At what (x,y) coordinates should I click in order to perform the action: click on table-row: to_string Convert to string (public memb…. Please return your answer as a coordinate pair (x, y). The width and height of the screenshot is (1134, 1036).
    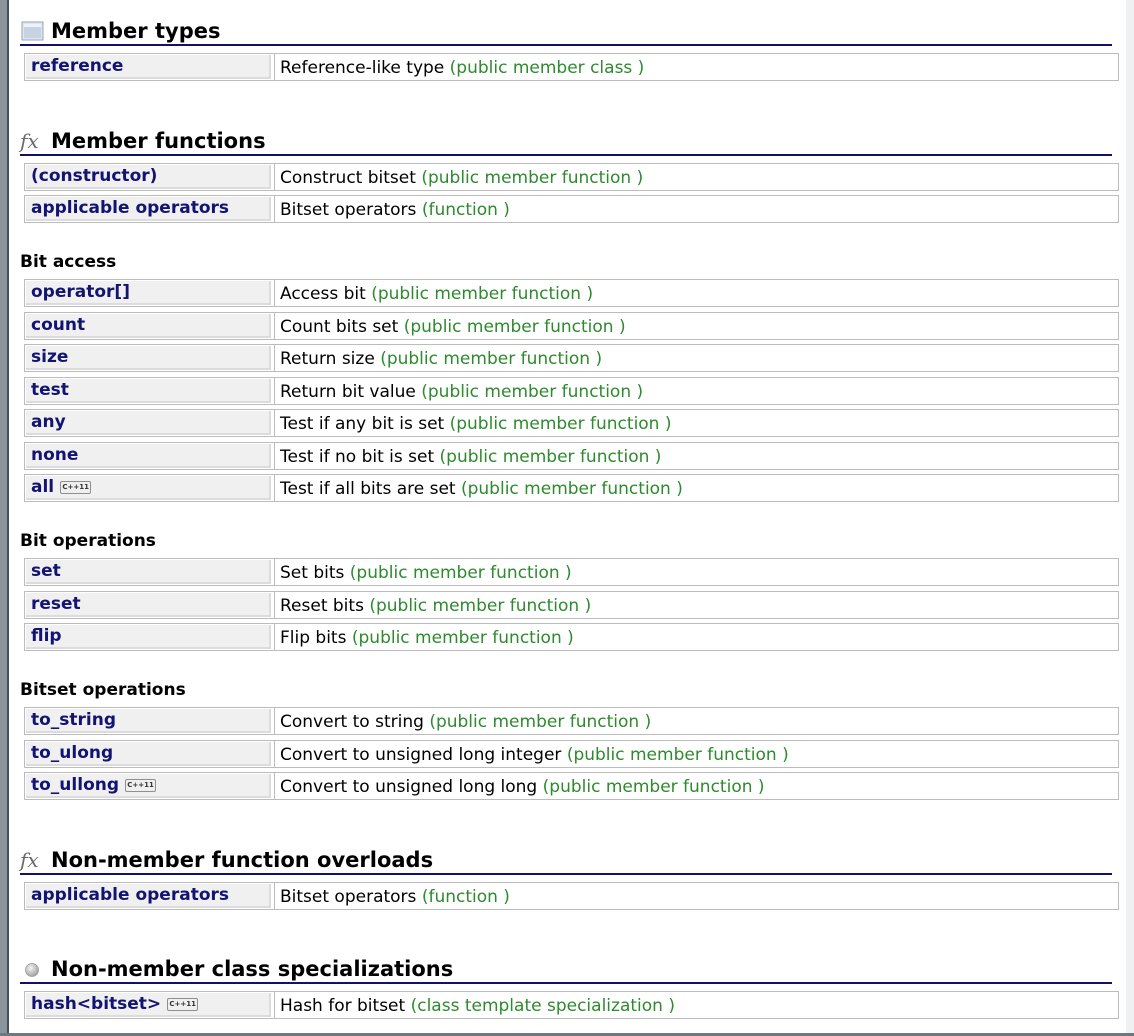
    Looking at the image, I should click on (571, 721).